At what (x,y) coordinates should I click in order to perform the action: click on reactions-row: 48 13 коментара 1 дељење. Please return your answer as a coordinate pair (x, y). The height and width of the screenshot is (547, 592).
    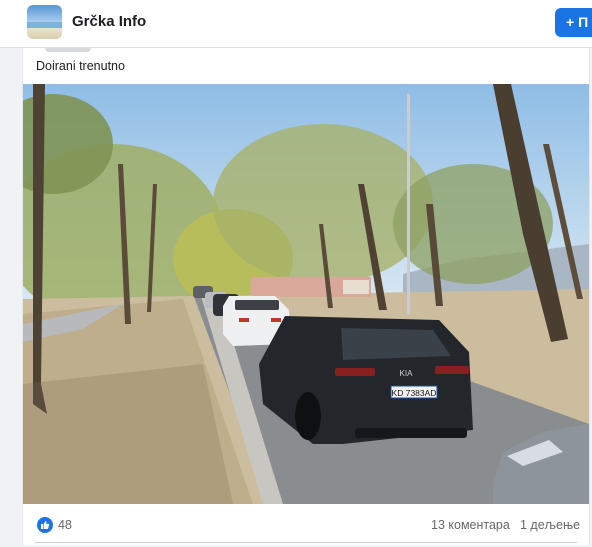
    Looking at the image, I should click on (306, 525).